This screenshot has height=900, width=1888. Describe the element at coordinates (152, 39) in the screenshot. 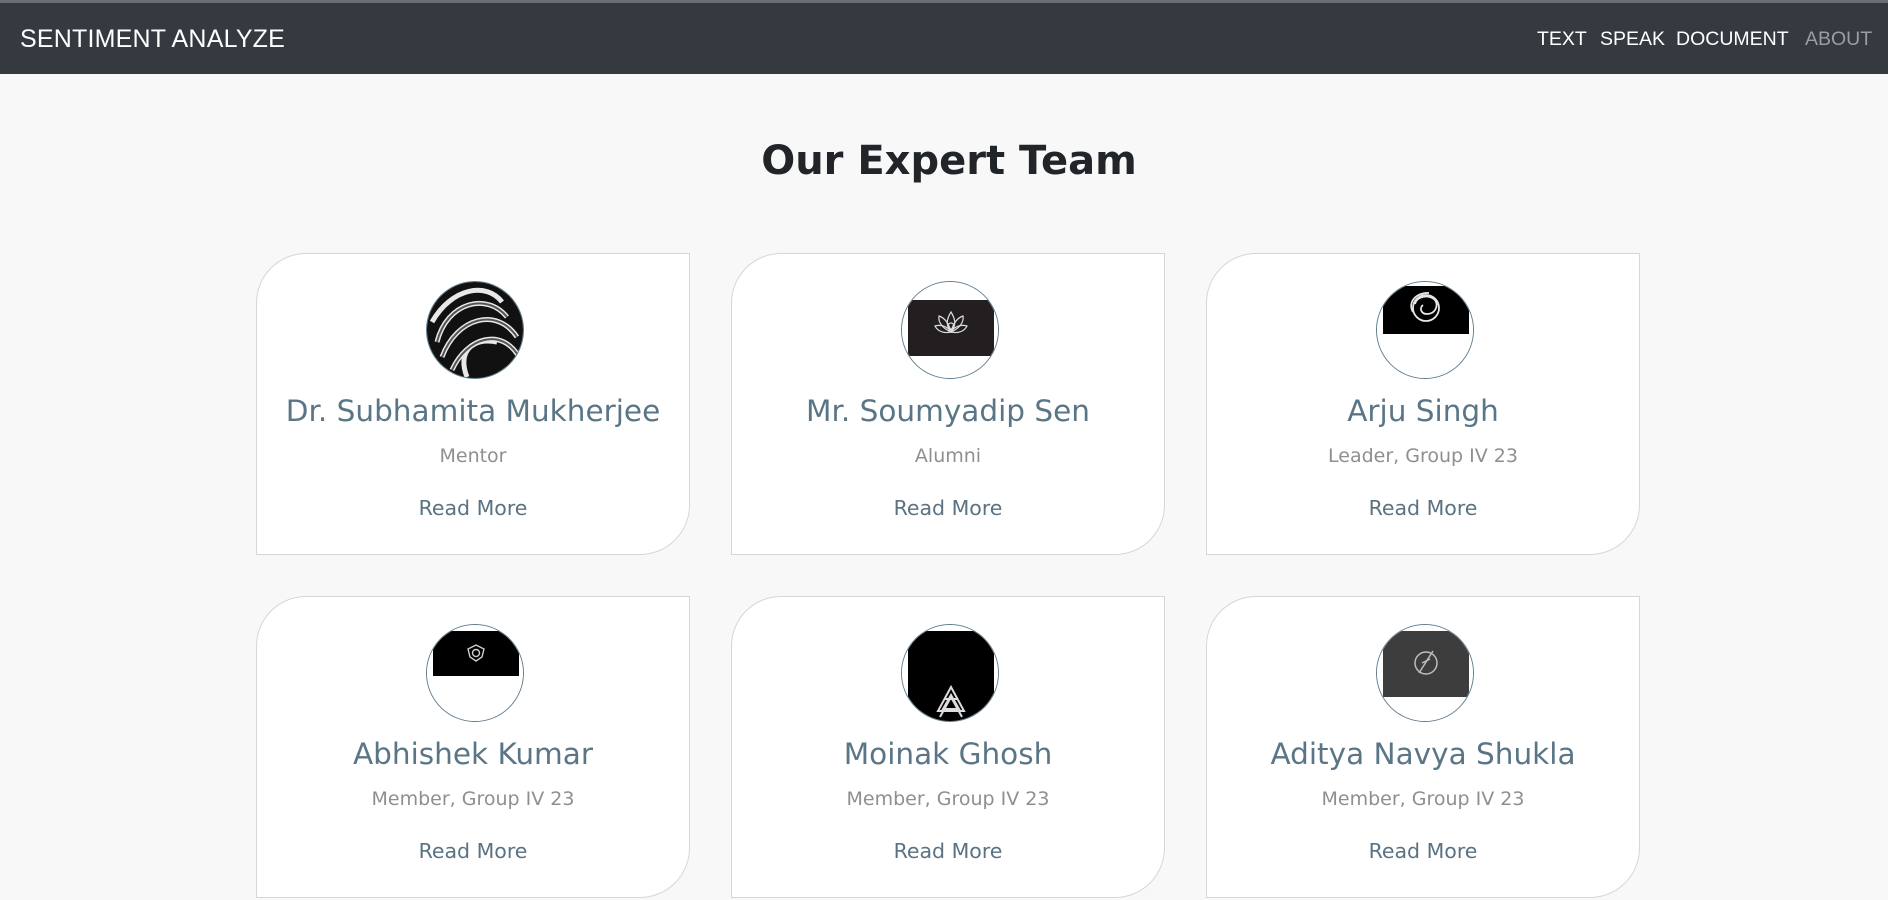

I see `brand-logo-text: SENTIMENT ANALYZE` at that location.